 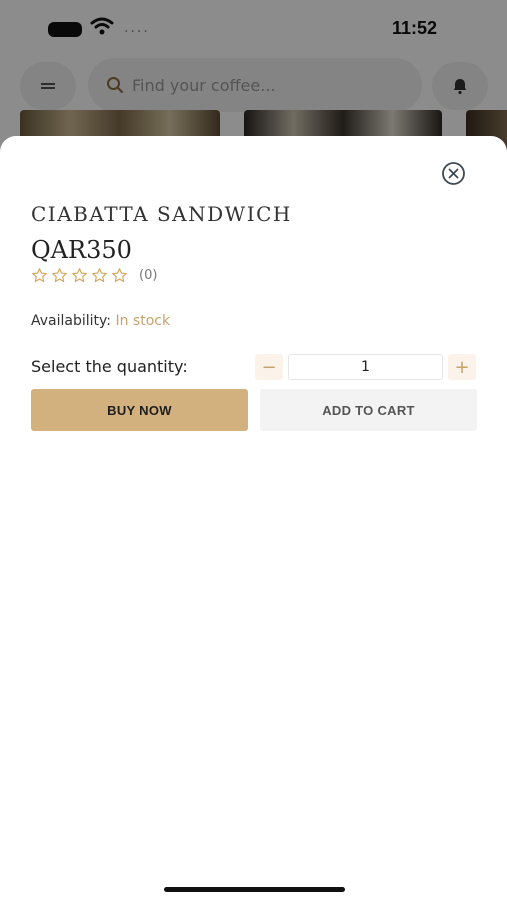 I want to click on availability-label: Availability:, so click(x=71, y=321).